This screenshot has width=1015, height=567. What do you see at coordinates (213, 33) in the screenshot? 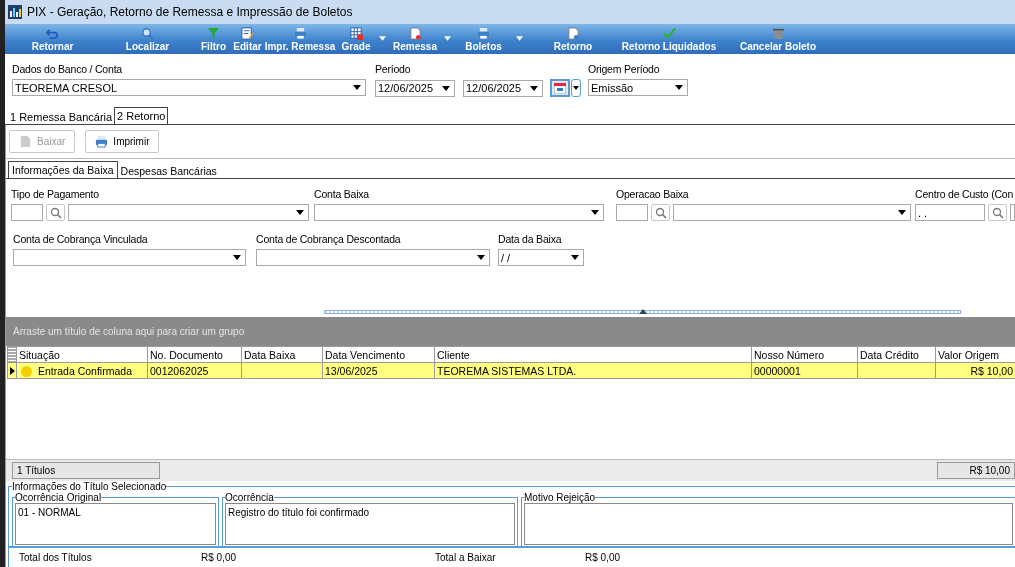
I see `funnel-icon` at bounding box center [213, 33].